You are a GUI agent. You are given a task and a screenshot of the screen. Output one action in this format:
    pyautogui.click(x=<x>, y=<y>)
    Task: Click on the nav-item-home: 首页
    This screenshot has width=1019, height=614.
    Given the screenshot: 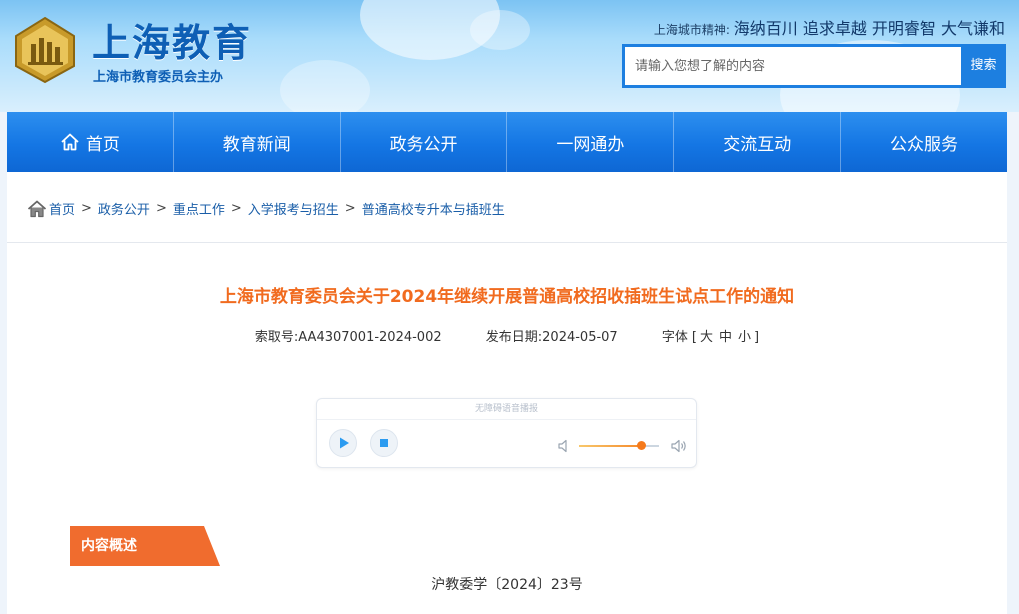 What is the action you would take?
    pyautogui.click(x=90, y=142)
    